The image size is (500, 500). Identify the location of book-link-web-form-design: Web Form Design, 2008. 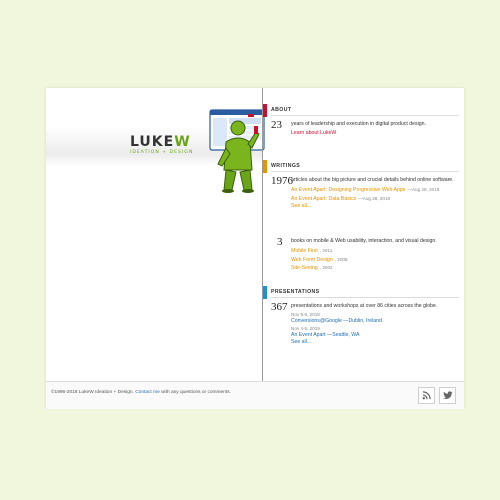
(377, 260).